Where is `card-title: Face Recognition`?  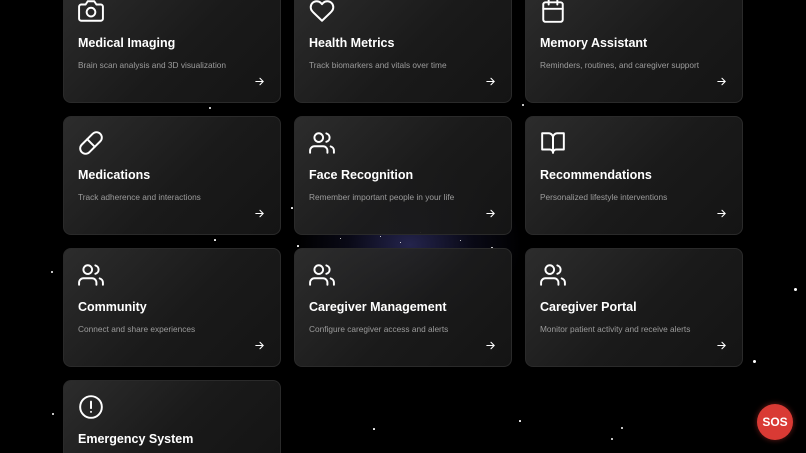 card-title: Face Recognition is located at coordinates (361, 175).